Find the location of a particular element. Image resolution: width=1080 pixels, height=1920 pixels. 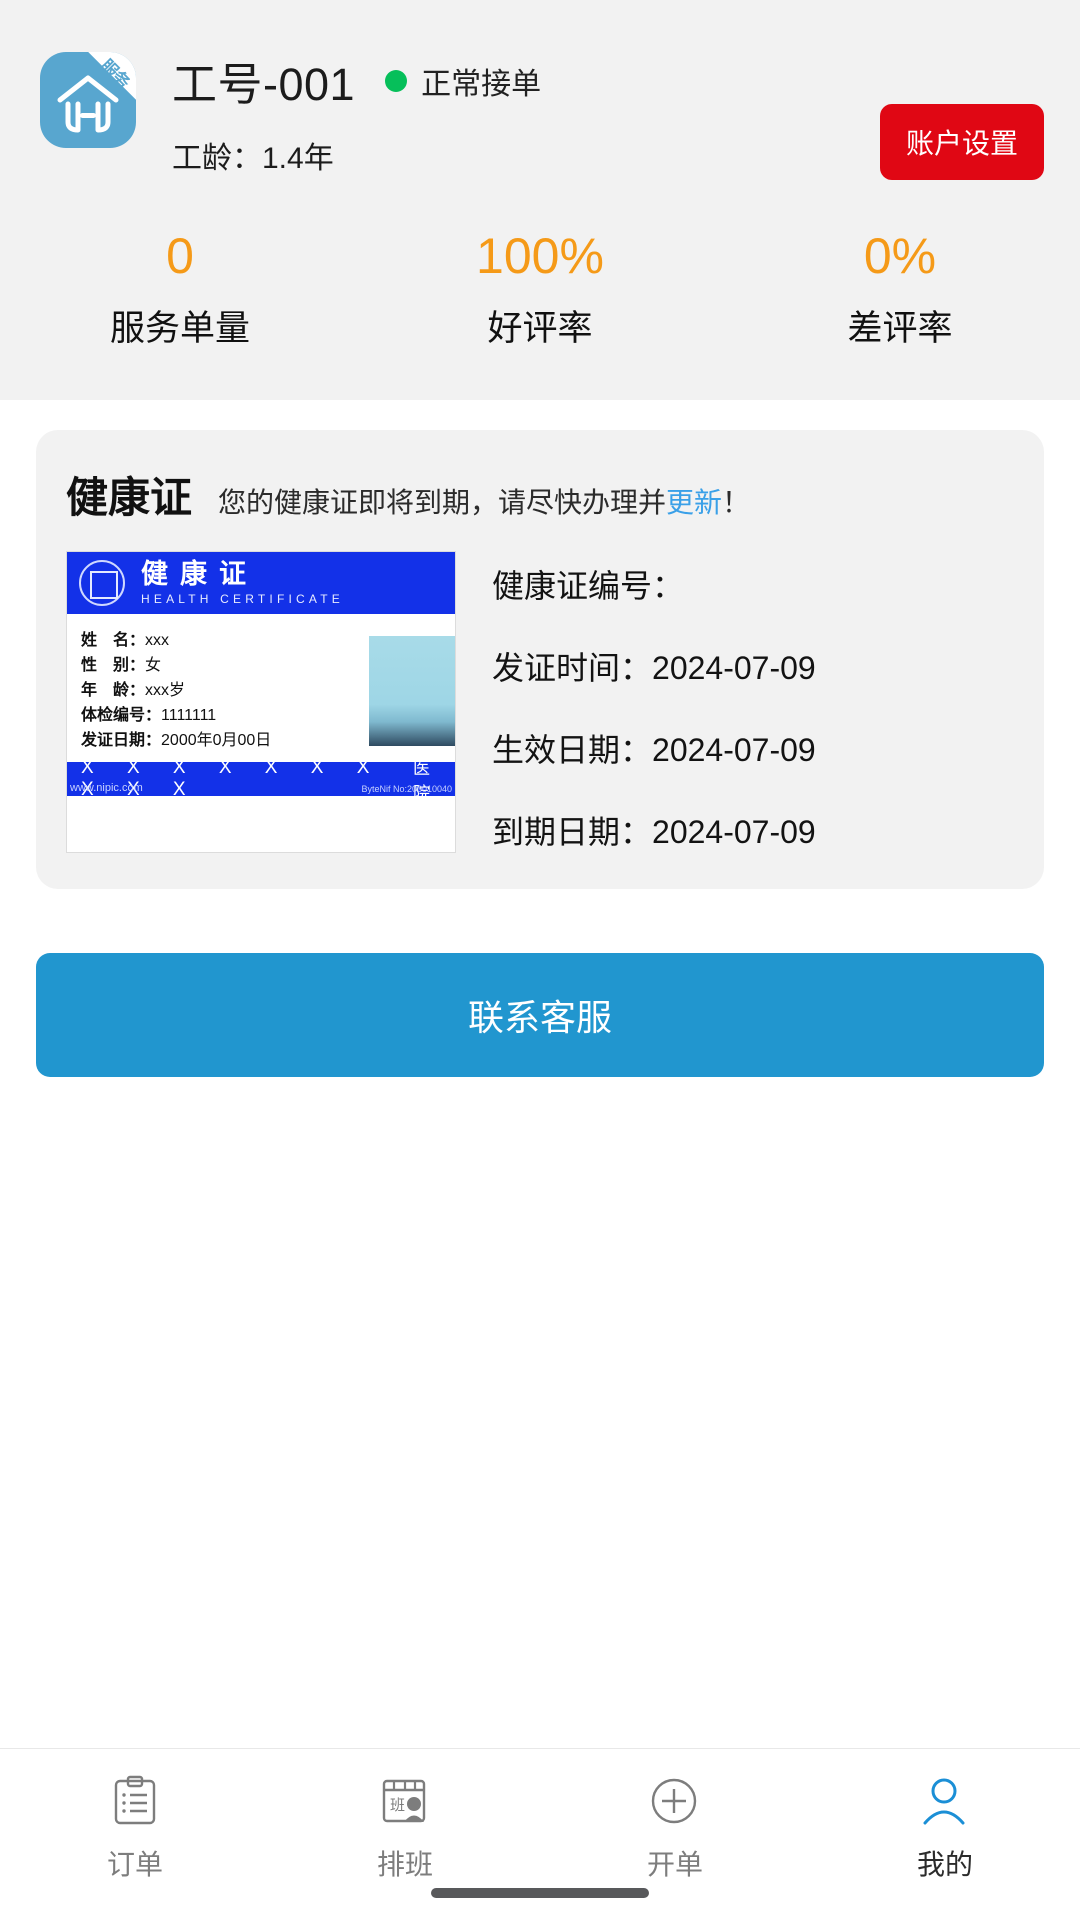

contact-support-button: 联系客服 is located at coordinates (540, 1015).